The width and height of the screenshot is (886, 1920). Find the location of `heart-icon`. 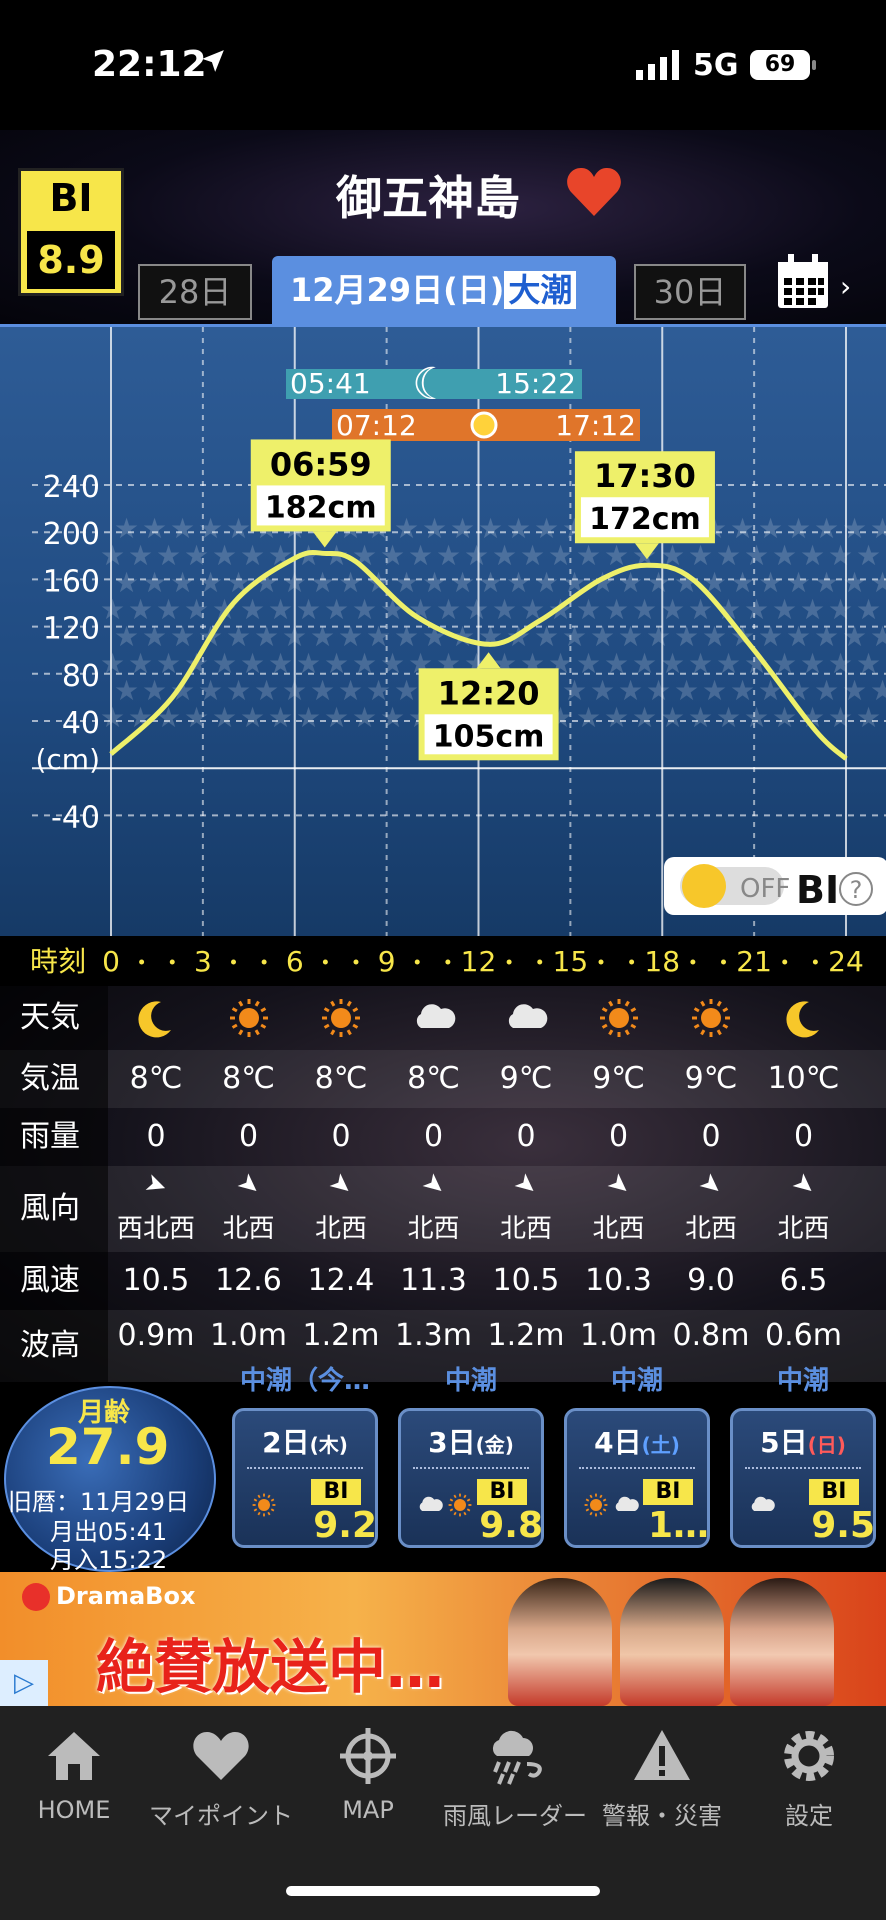

heart-icon is located at coordinates (221, 1756).